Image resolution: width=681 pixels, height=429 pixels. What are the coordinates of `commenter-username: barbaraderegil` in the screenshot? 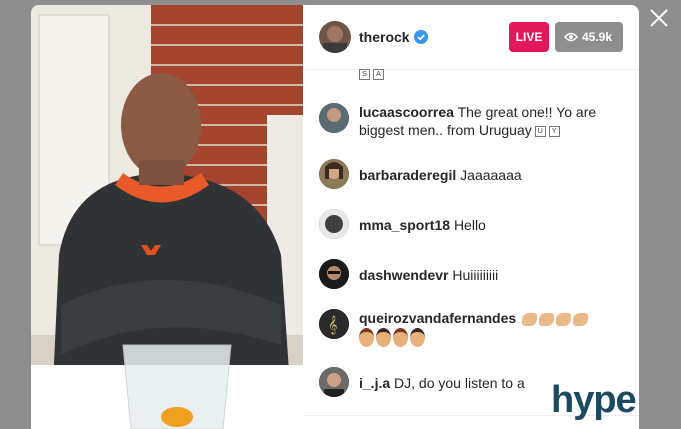 It's located at (407, 175).